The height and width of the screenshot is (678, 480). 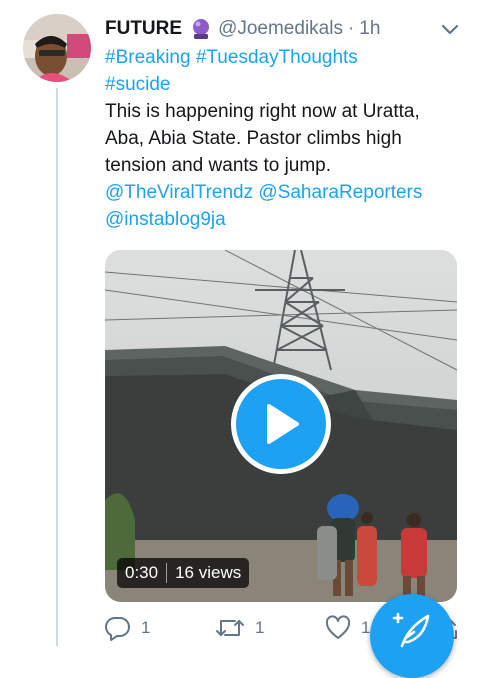 I want to click on mention-link: @TheViralTrendz, so click(x=179, y=192).